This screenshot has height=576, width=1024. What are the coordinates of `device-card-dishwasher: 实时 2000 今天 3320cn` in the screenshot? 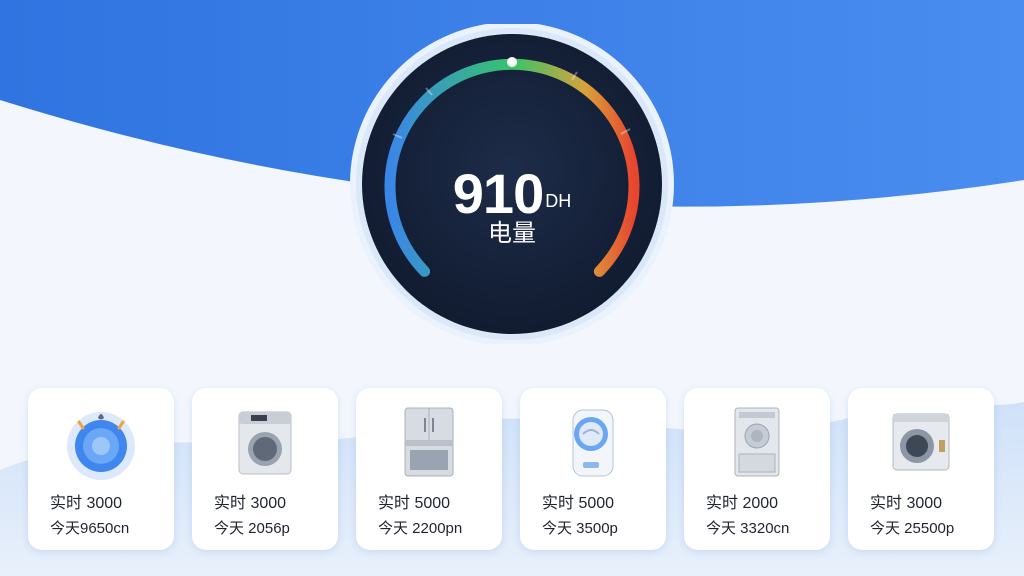 It's located at (757, 469).